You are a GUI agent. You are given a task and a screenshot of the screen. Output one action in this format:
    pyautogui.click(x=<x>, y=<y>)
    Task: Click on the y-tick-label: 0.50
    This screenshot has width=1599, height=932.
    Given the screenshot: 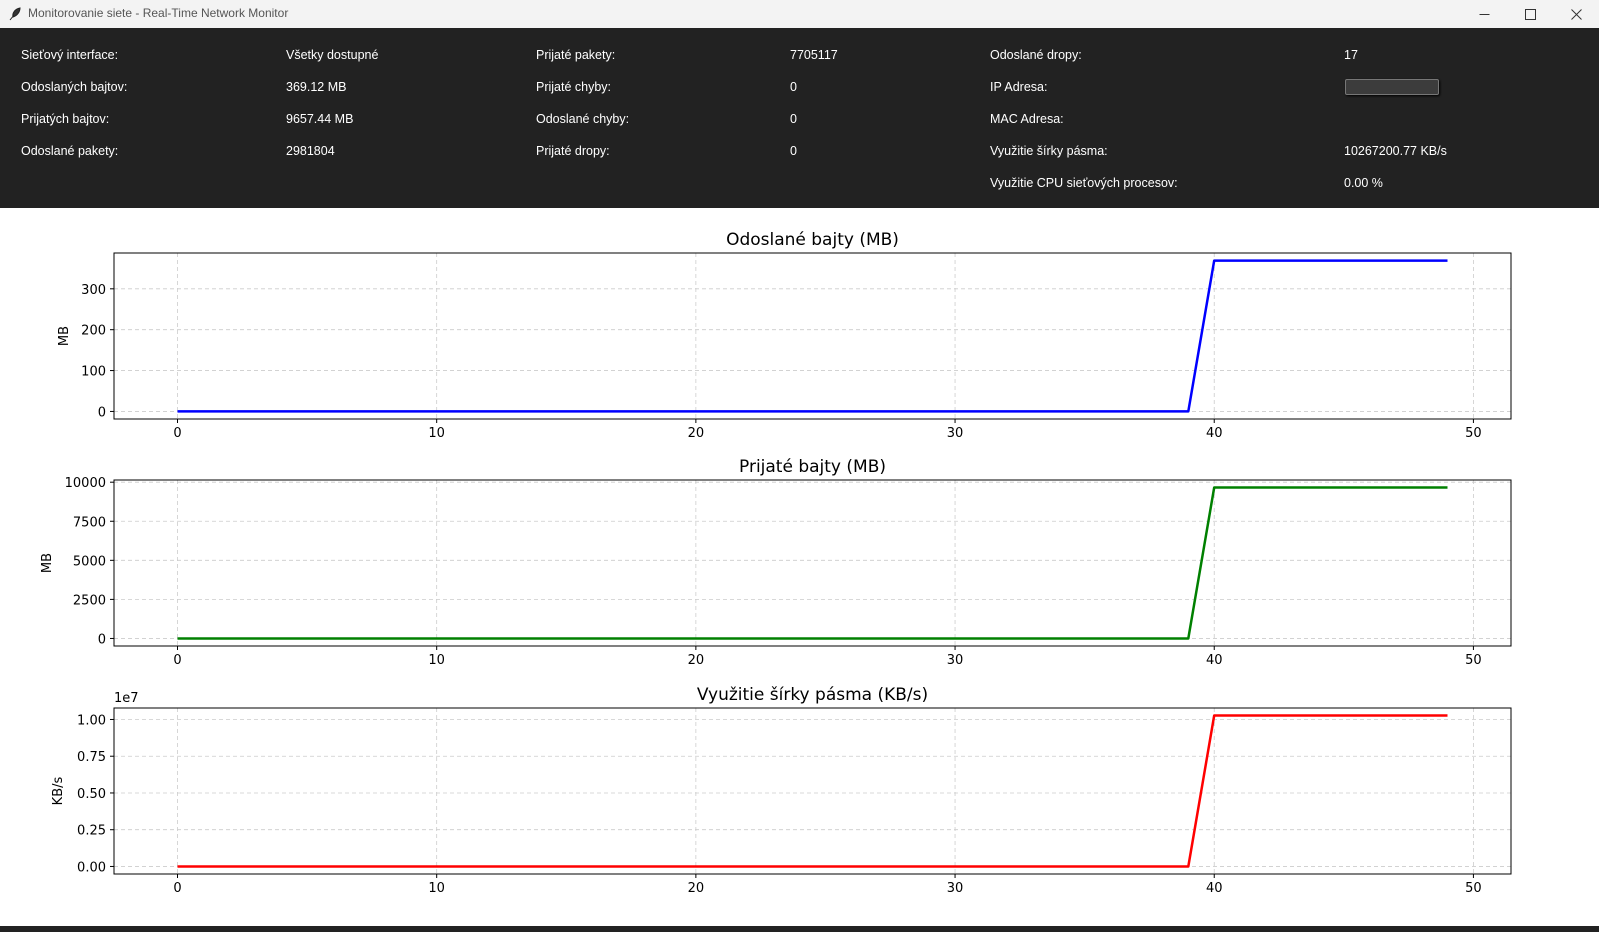 What is the action you would take?
    pyautogui.click(x=91, y=794)
    